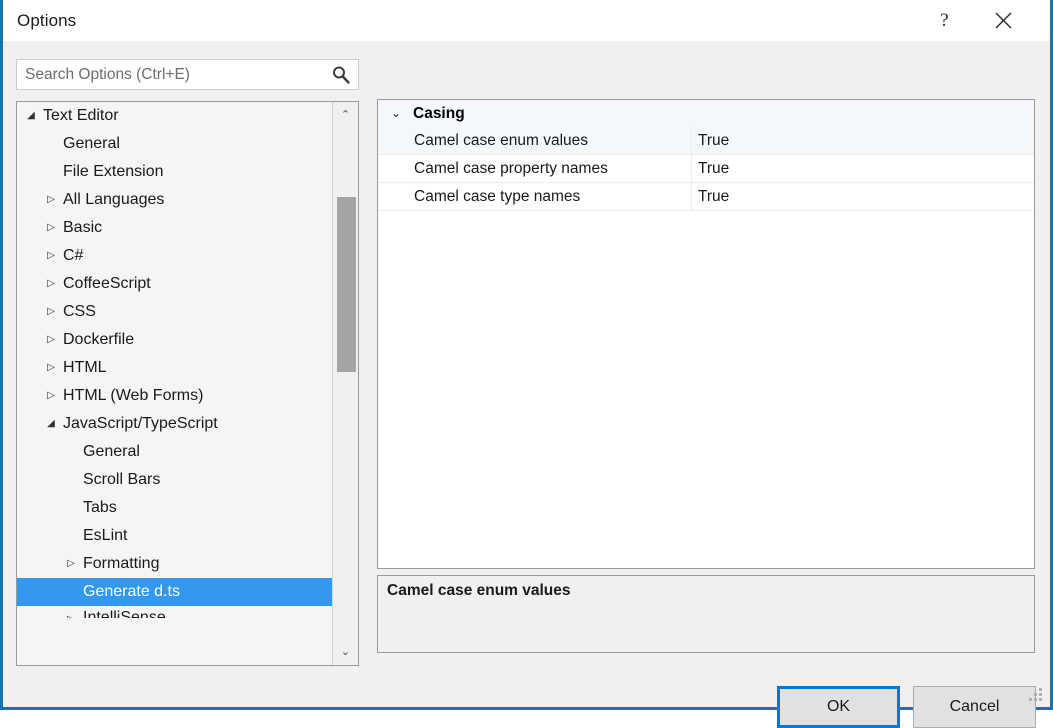  What do you see at coordinates (174, 564) in the screenshot?
I see `tree-item: ▷ Formatting` at bounding box center [174, 564].